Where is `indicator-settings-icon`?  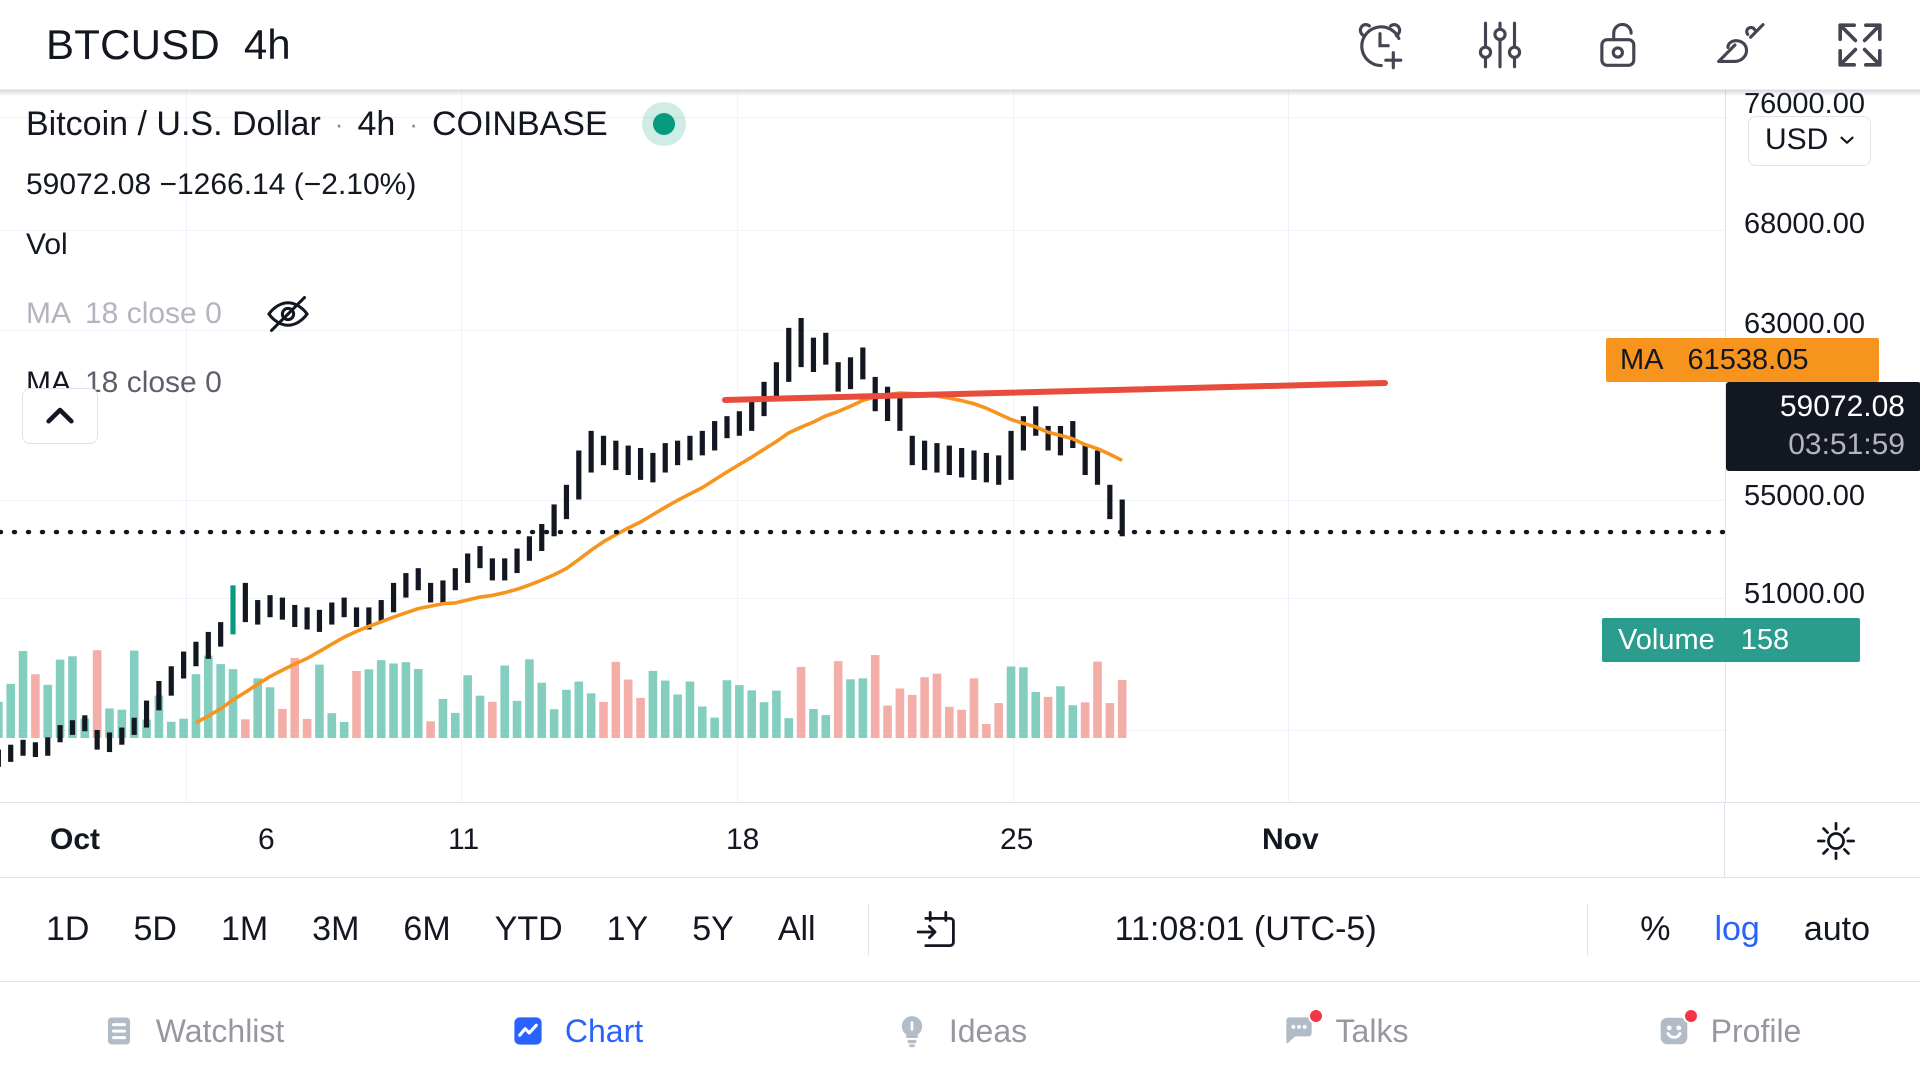 indicator-settings-icon is located at coordinates (1500, 45).